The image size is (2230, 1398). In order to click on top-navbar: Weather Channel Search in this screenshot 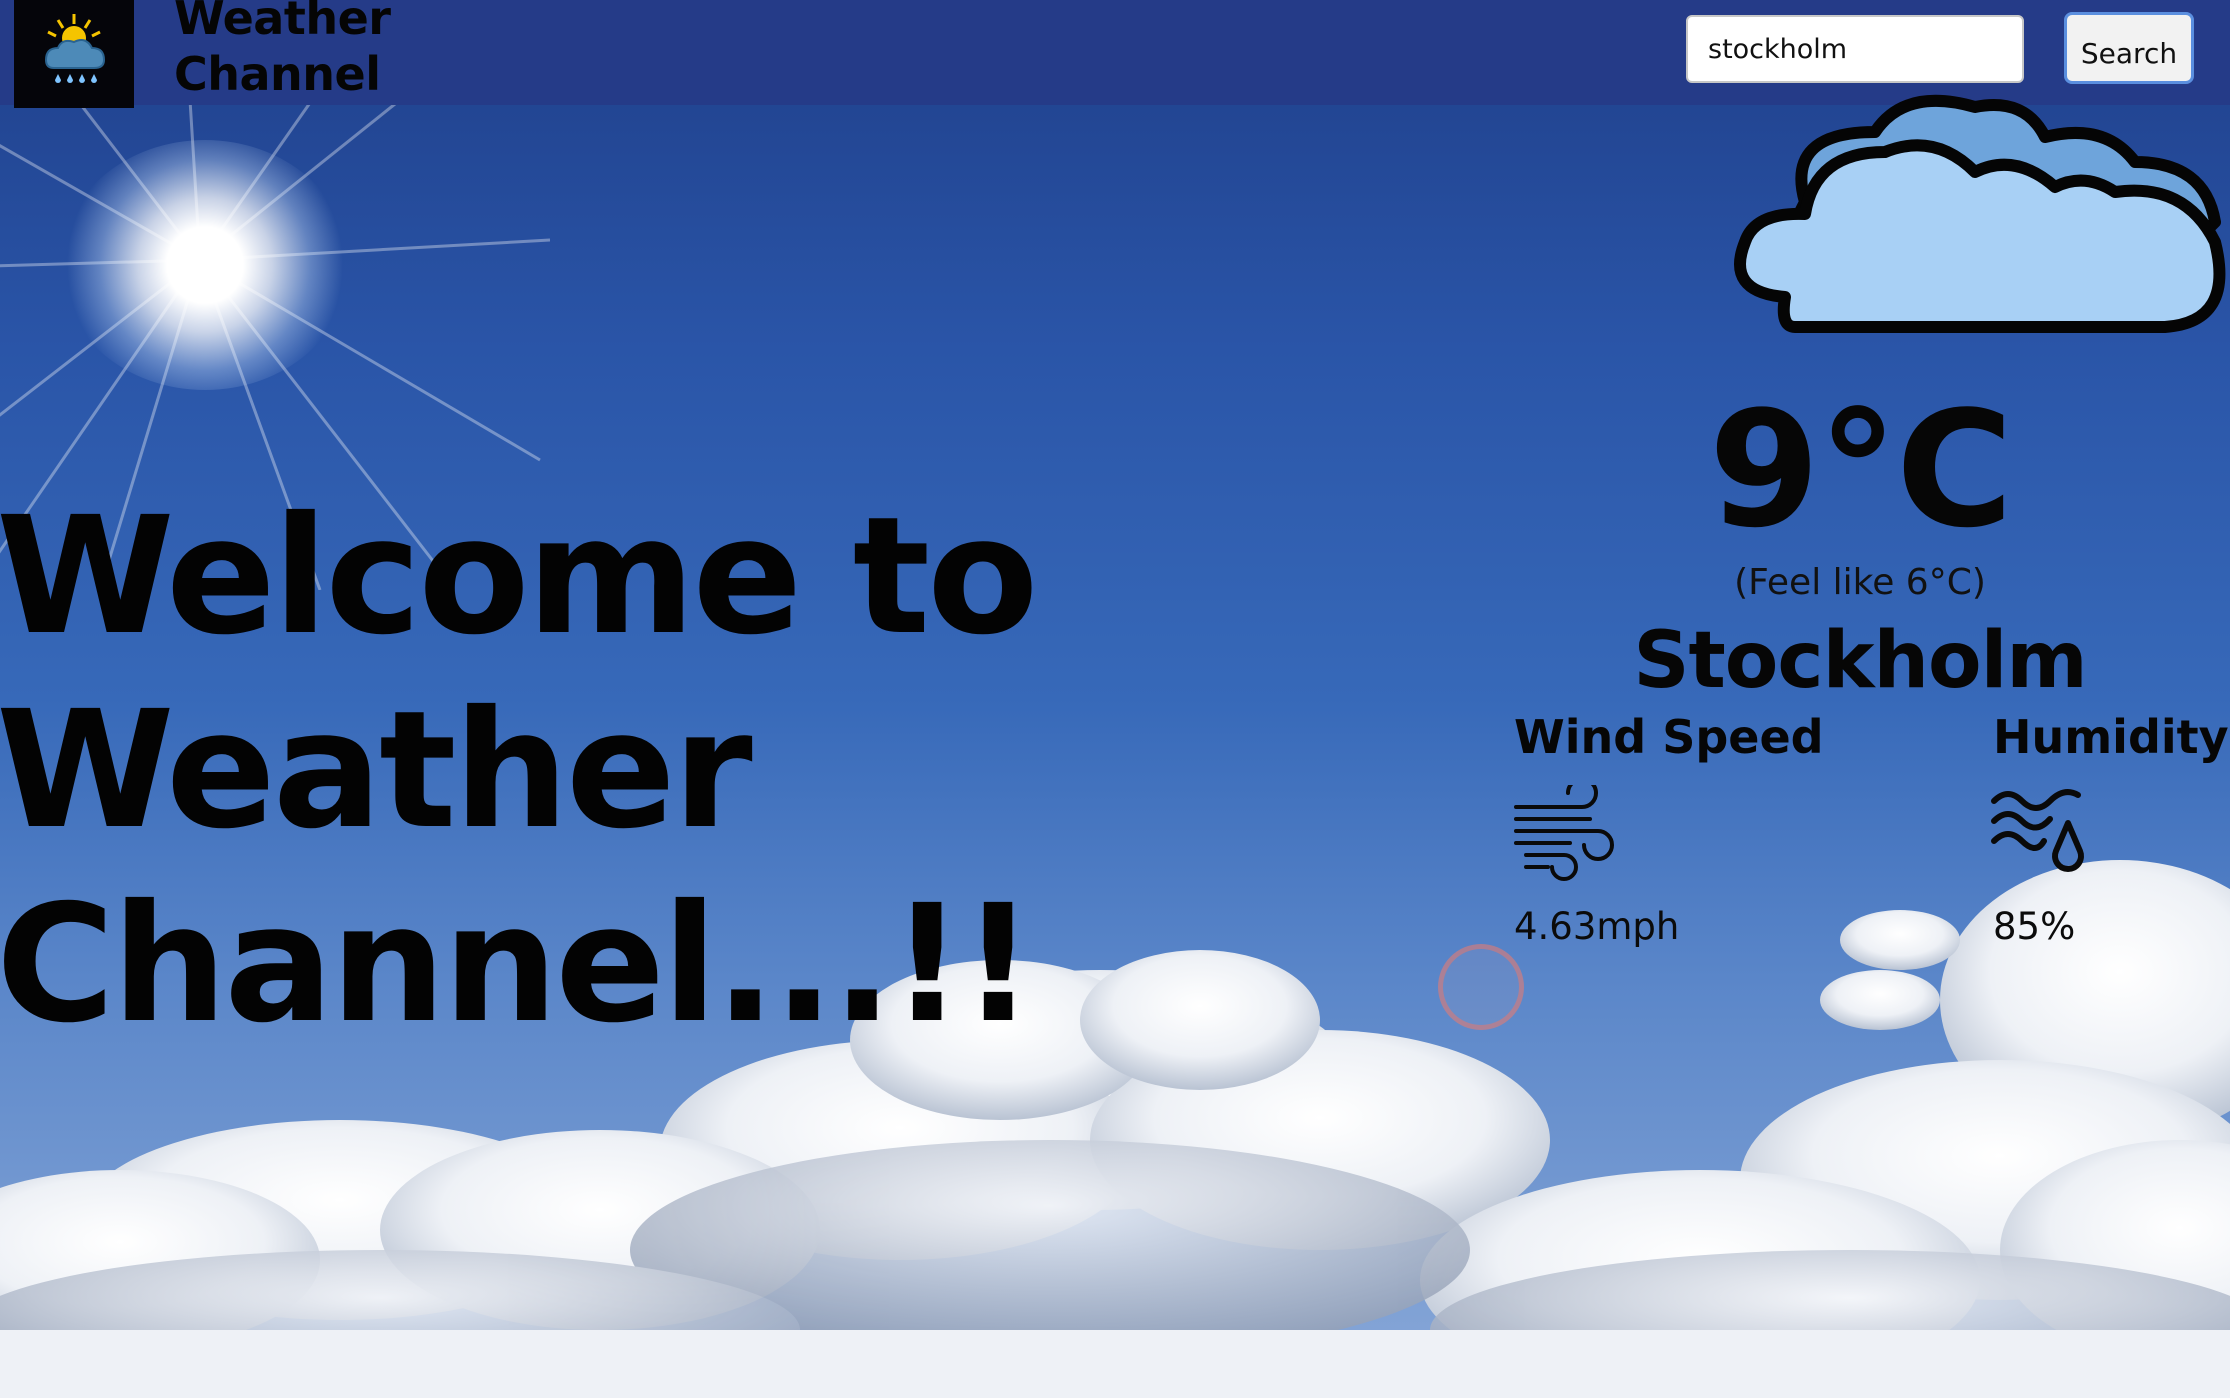, I will do `click(1115, 54)`.